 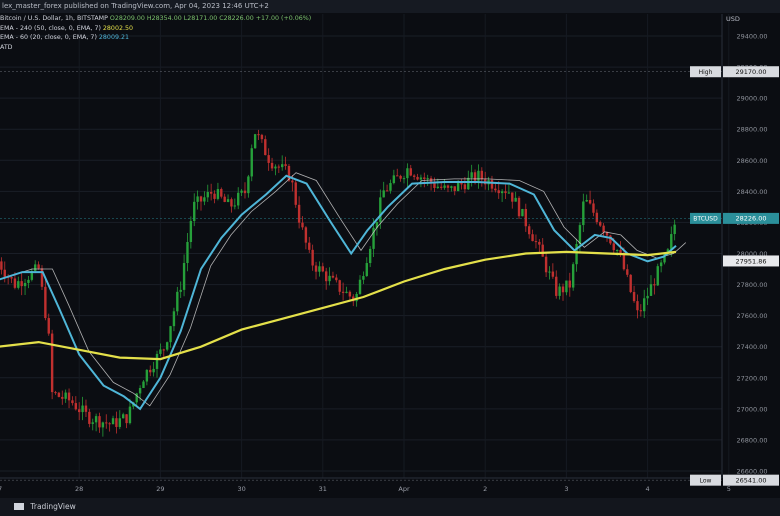 What do you see at coordinates (155, 48) in the screenshot?
I see `legend-atr-row: ATD` at bounding box center [155, 48].